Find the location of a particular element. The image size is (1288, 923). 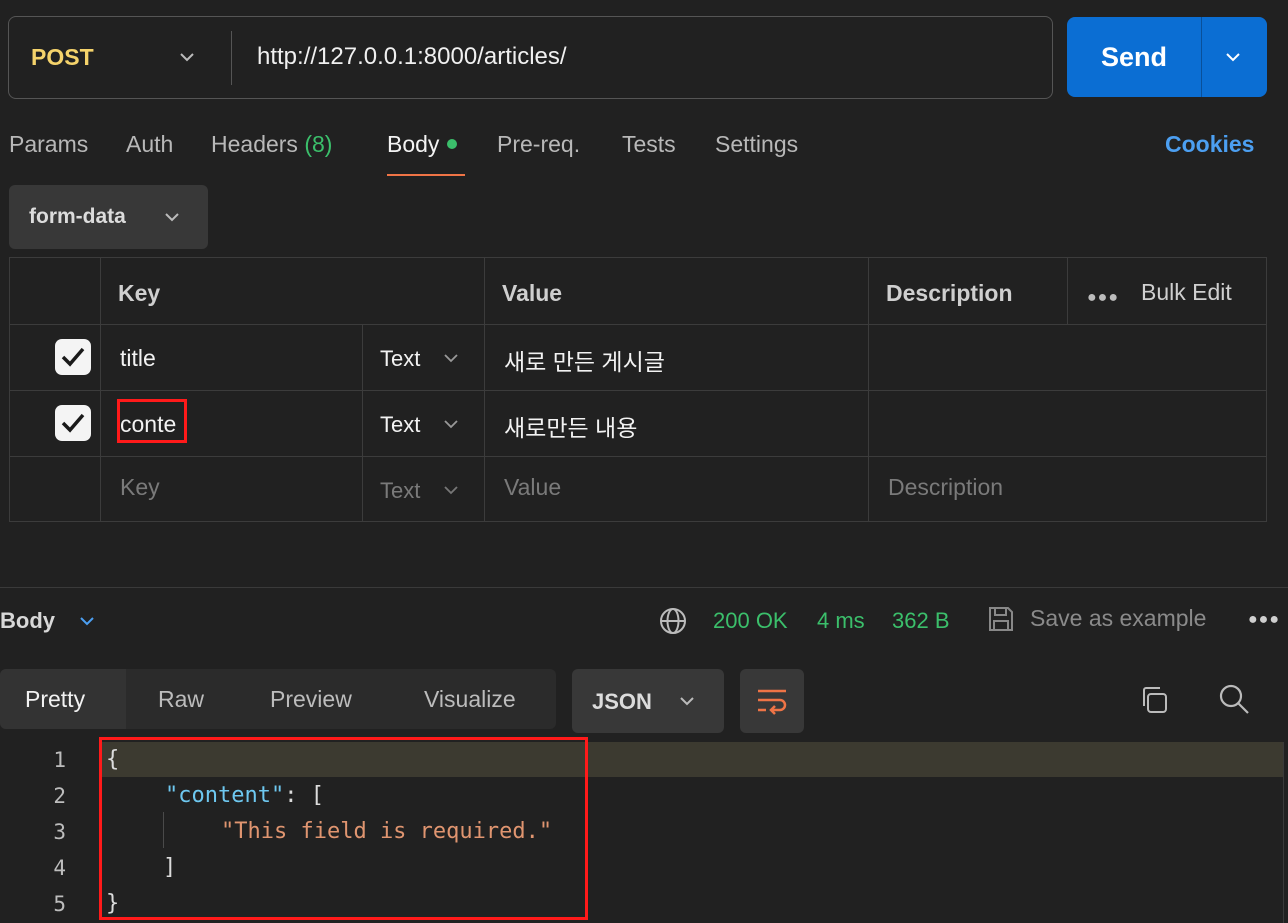

url-bar: POST http://127.0.0.1:8000/articles/ is located at coordinates (530, 57).